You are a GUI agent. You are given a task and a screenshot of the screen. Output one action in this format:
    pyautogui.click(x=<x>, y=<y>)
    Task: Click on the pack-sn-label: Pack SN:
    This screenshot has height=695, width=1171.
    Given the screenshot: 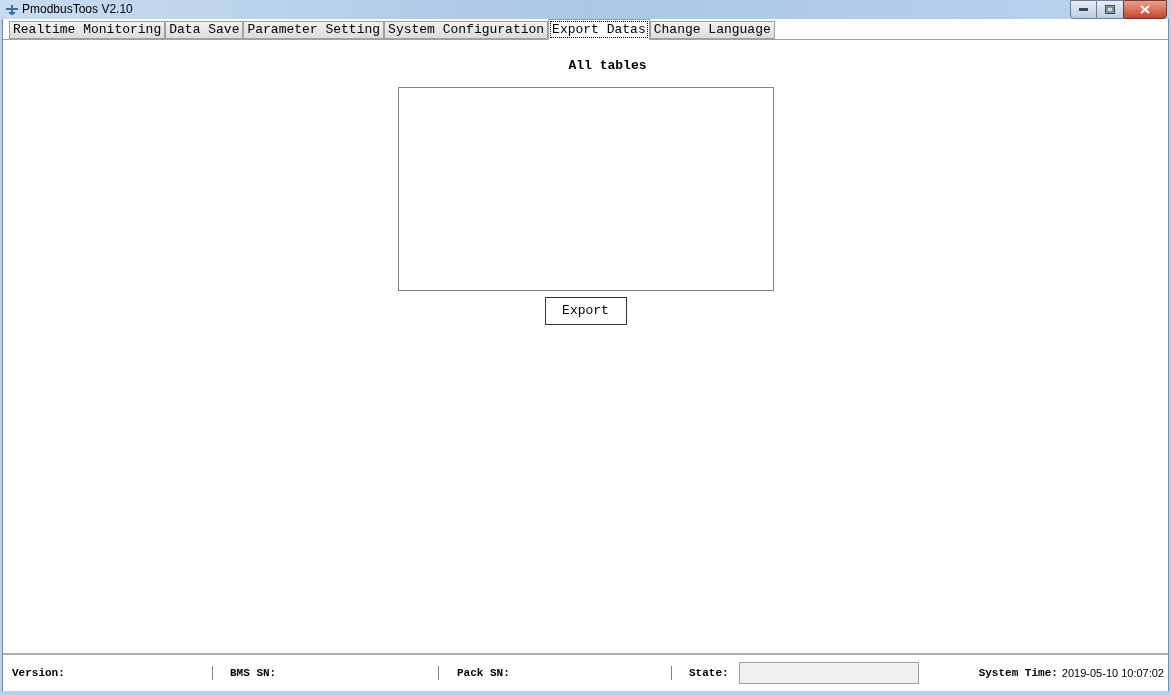 What is the action you would take?
    pyautogui.click(x=484, y=673)
    